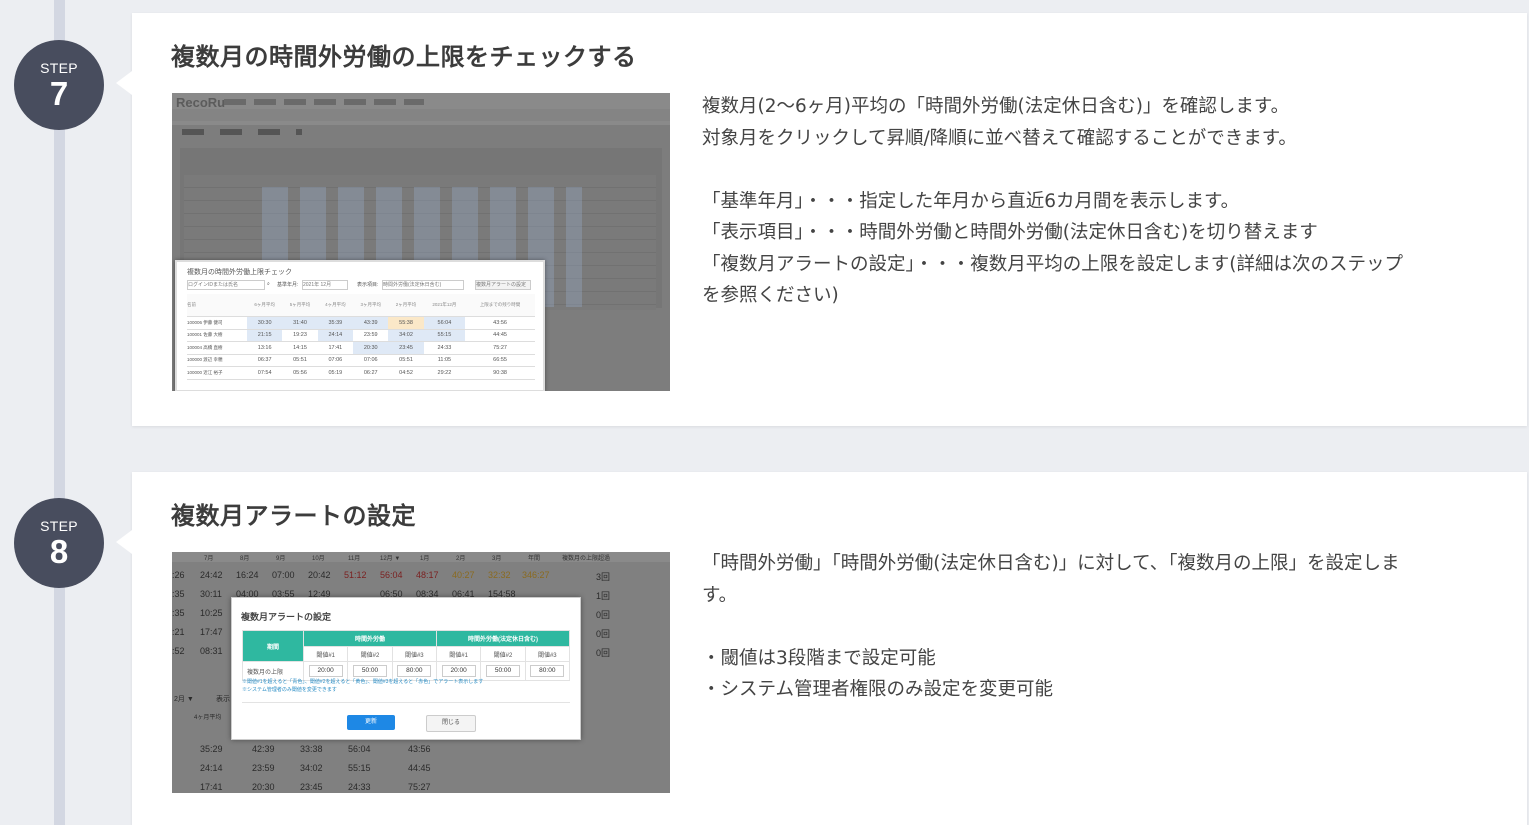 The height and width of the screenshot is (825, 1529). Describe the element at coordinates (293, 516) in the screenshot. I see `step-title: 複数月アラートの設定` at that location.